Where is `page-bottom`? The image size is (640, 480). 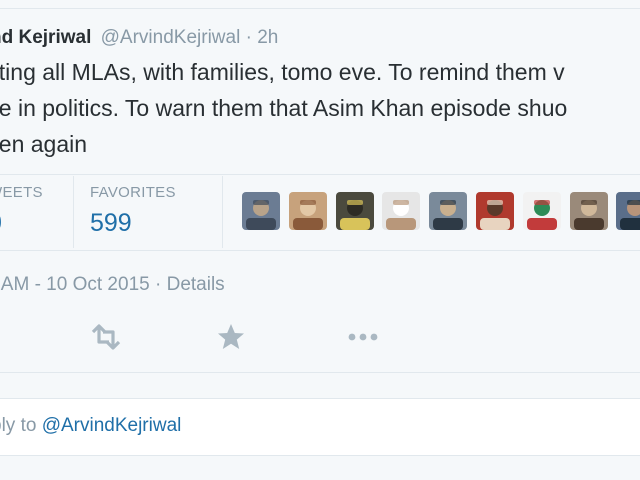
page-bottom is located at coordinates (320, 468).